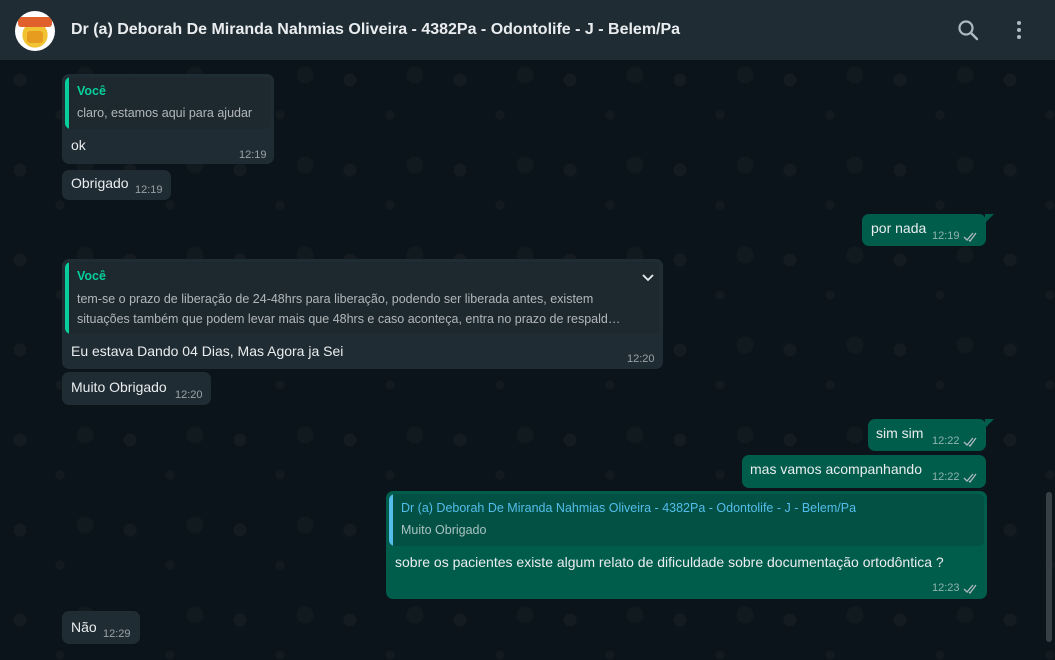 The width and height of the screenshot is (1055, 660). Describe the element at coordinates (168, 103) in the screenshot. I see `quoted-message: Você claro, estamos aqui para ajudar` at that location.